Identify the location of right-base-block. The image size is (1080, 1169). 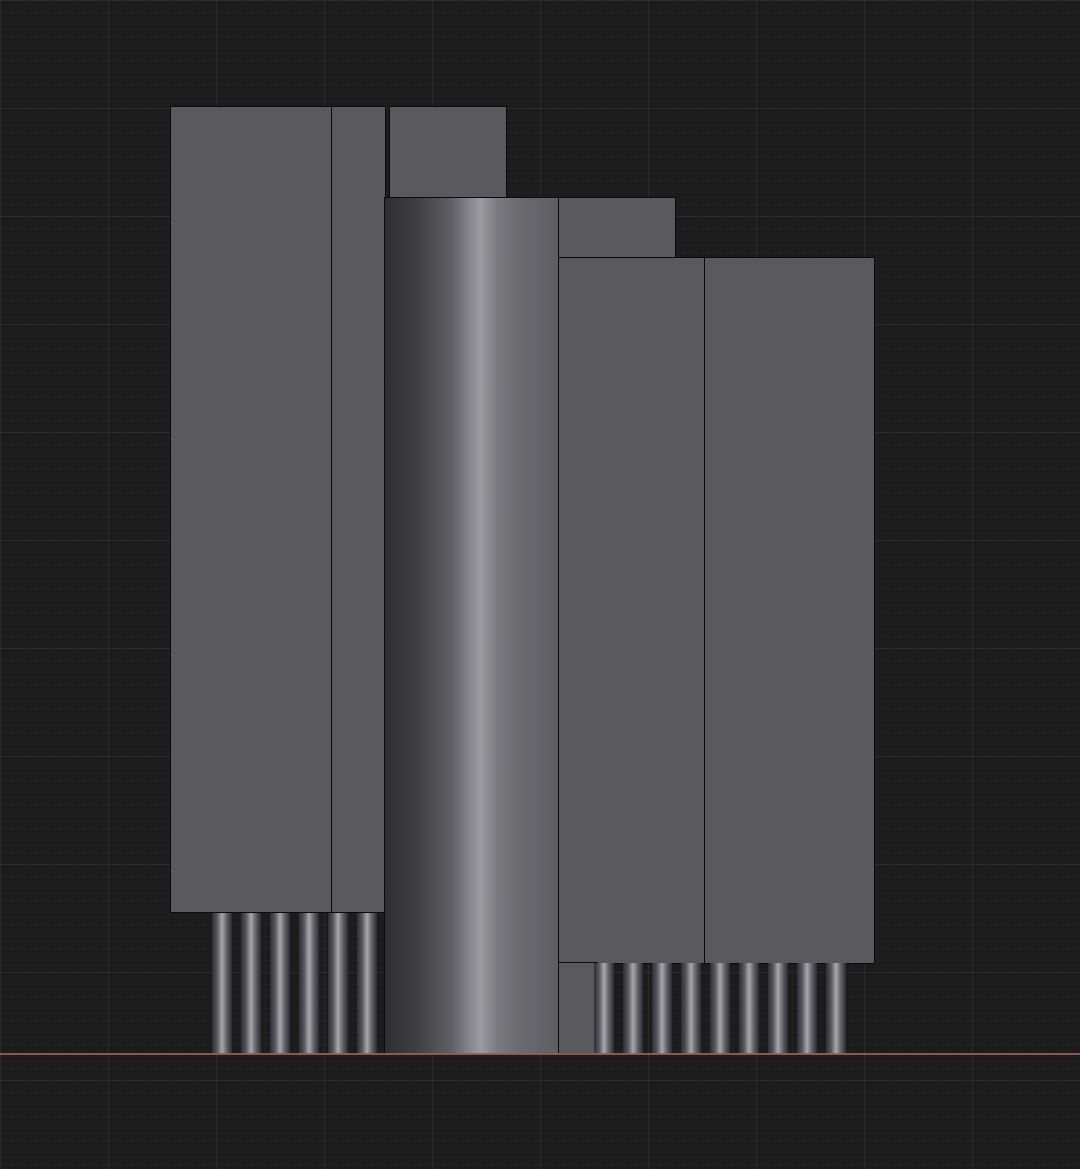
(578, 1008).